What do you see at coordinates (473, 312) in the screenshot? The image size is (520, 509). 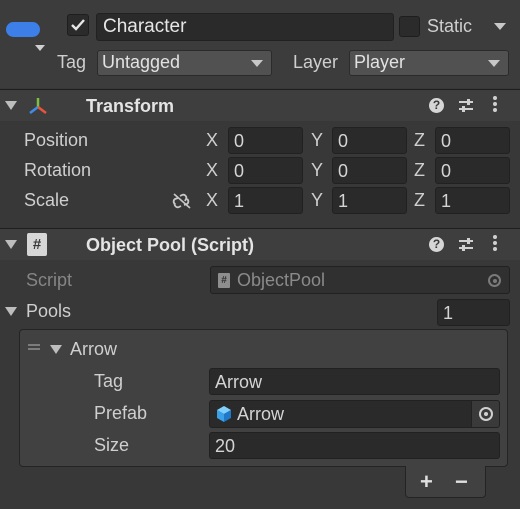 I see `pools-count-field: 1` at bounding box center [473, 312].